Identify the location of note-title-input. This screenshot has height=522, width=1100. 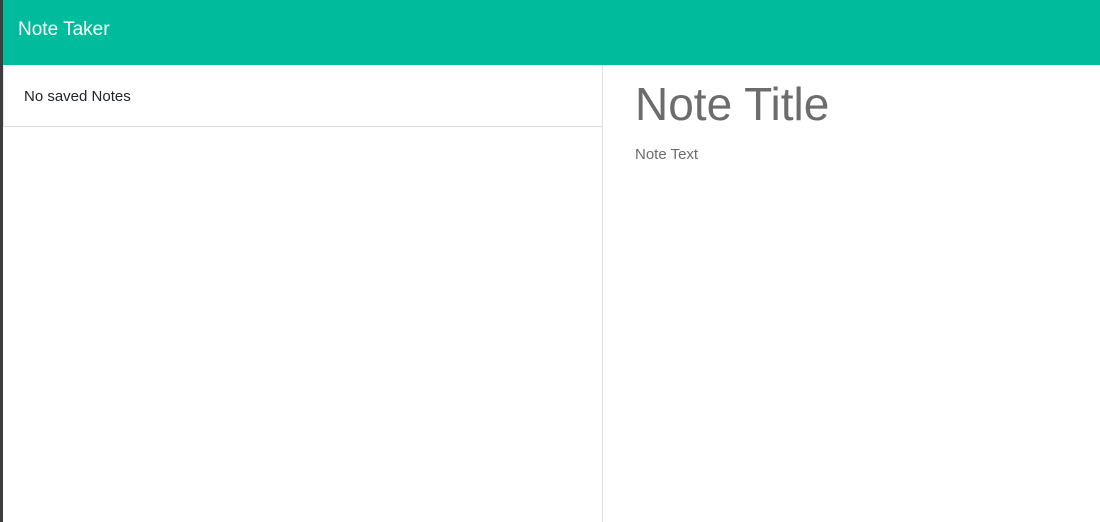
(860, 104).